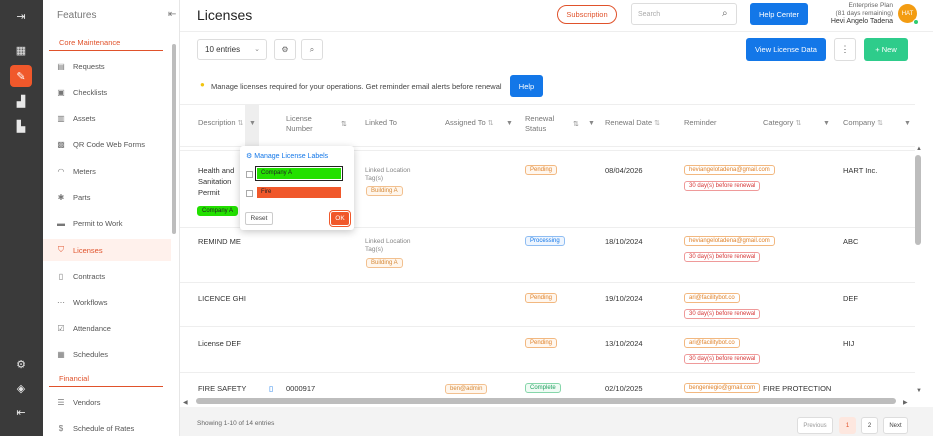 The image size is (933, 436). What do you see at coordinates (21, 76) in the screenshot?
I see `maintenance-icon: ✎` at bounding box center [21, 76].